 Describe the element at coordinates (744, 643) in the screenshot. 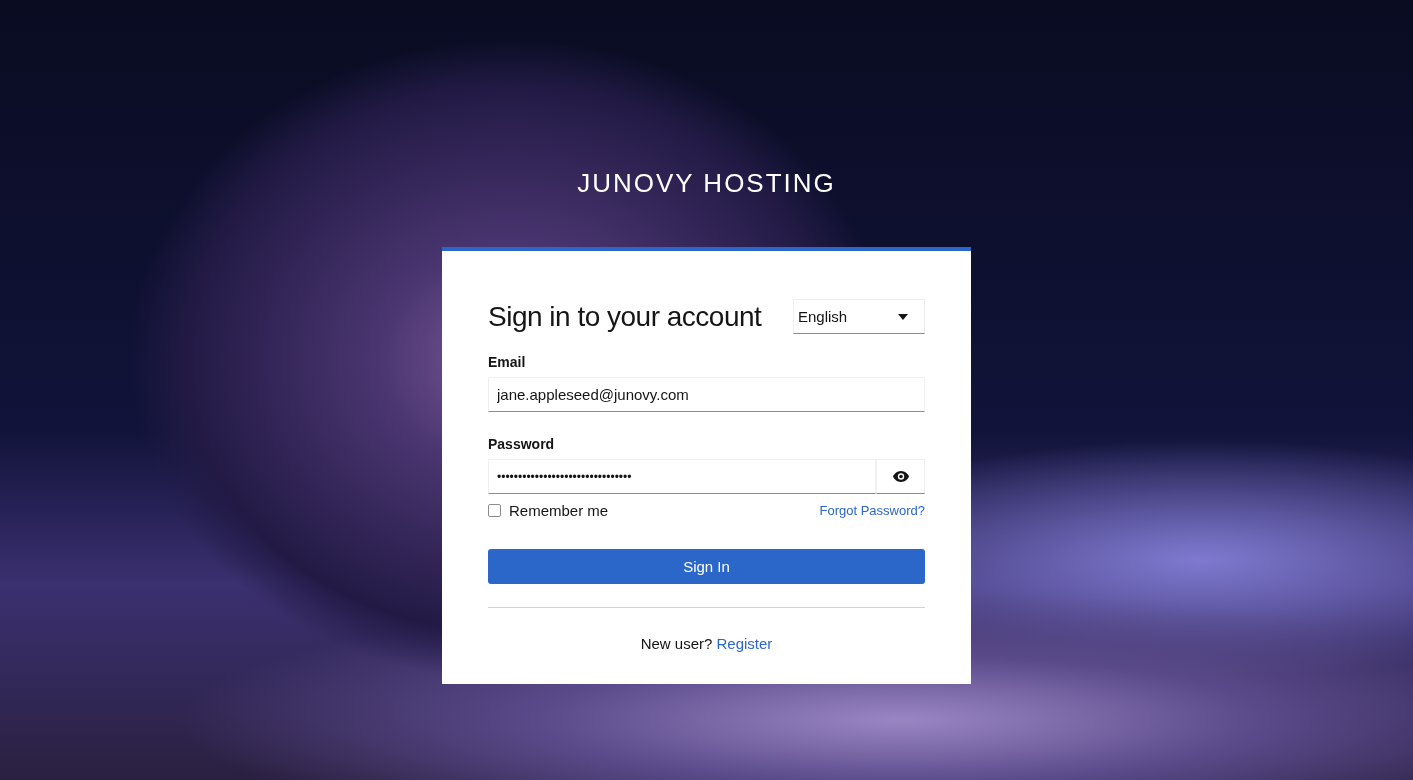

I see `register-link: Register` at that location.